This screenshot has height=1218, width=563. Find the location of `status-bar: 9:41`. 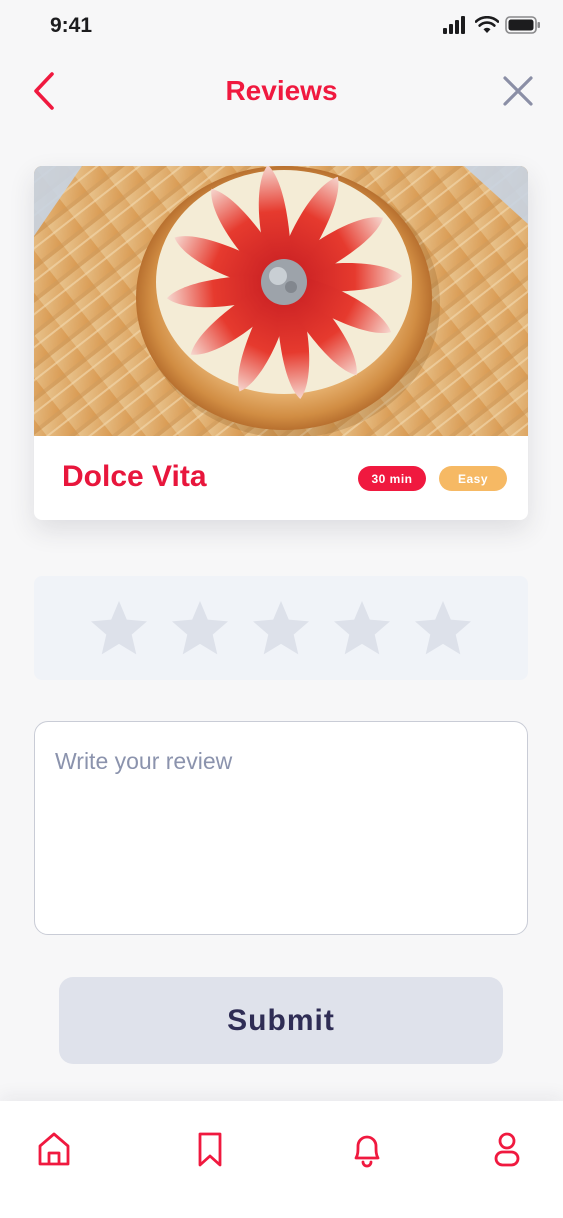

status-bar: 9:41 is located at coordinates (281, 27).